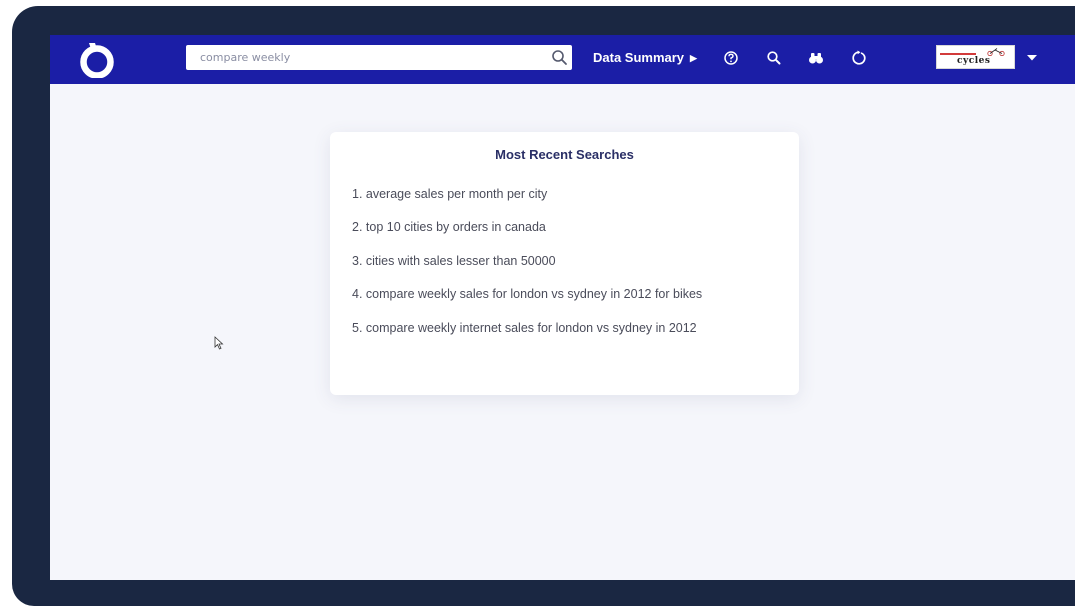  Describe the element at coordinates (370, 57) in the screenshot. I see `search-input` at that location.